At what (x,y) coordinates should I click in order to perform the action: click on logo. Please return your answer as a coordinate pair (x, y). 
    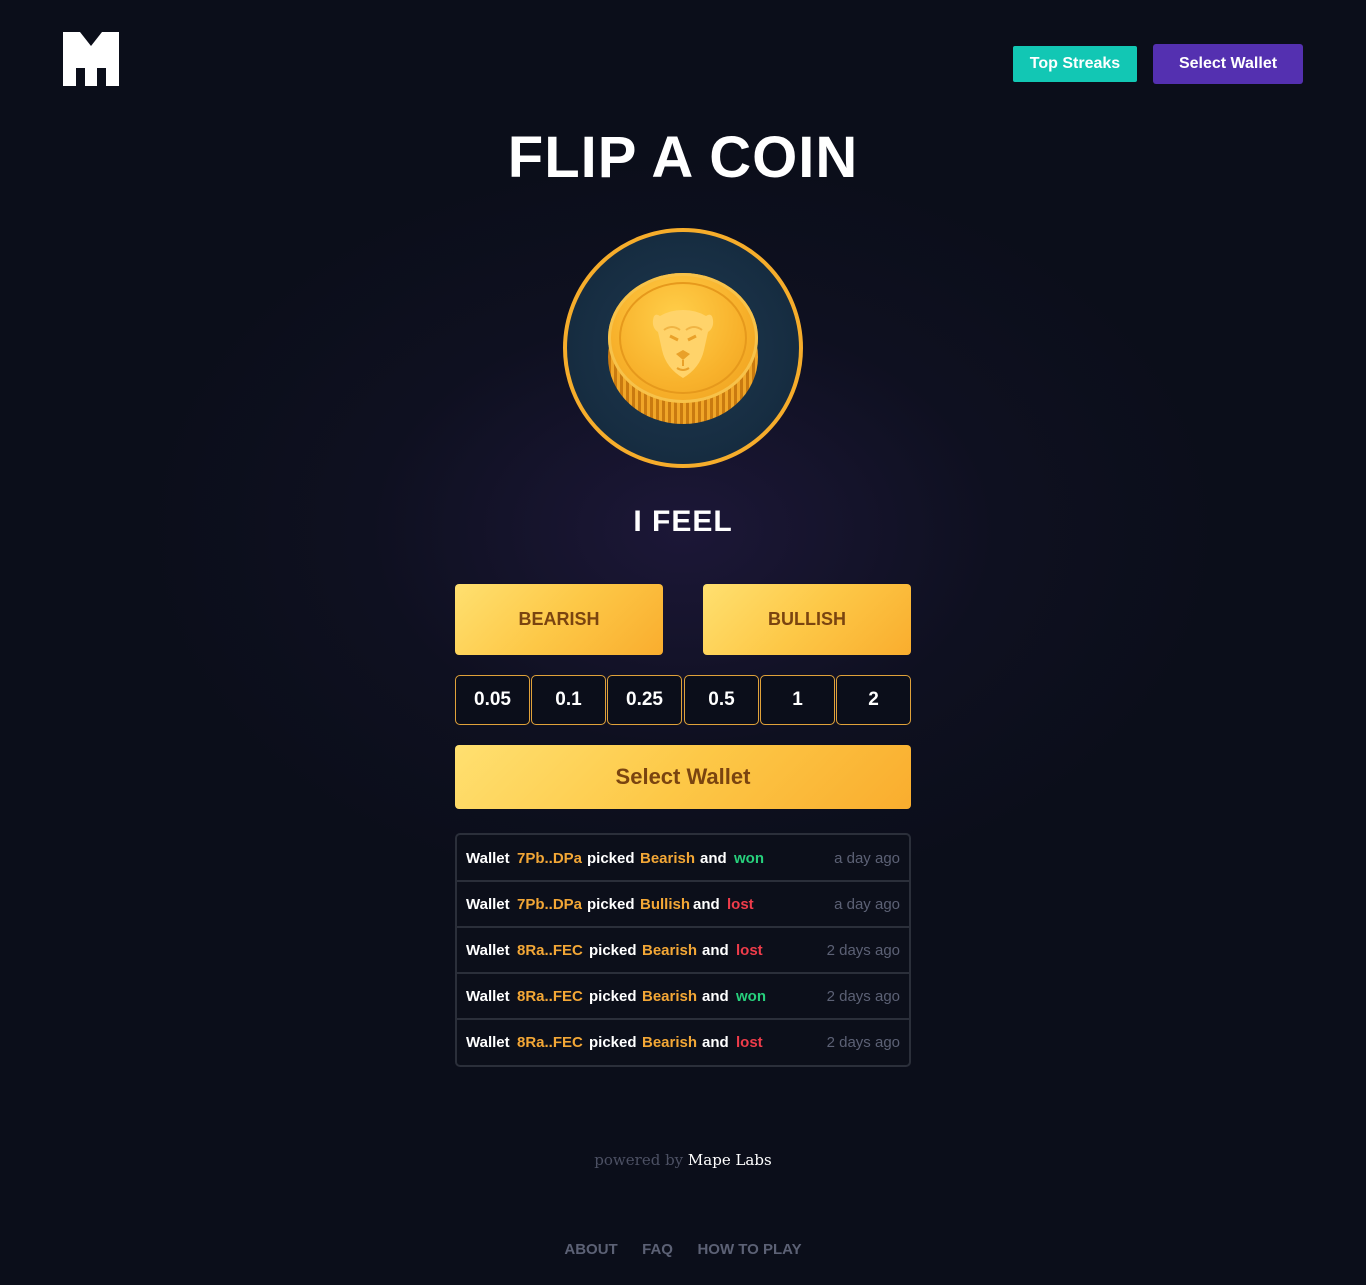
    Looking at the image, I should click on (91, 59).